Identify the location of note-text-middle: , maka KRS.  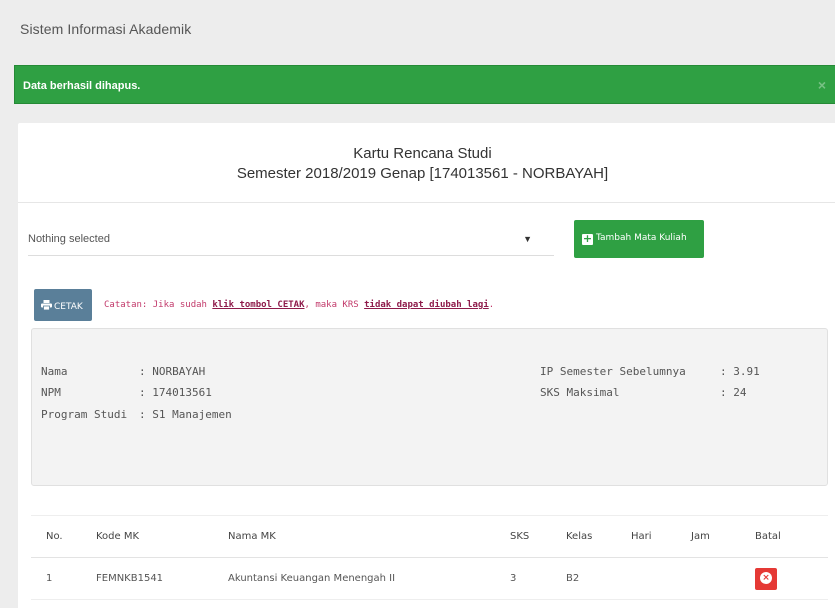
(334, 305).